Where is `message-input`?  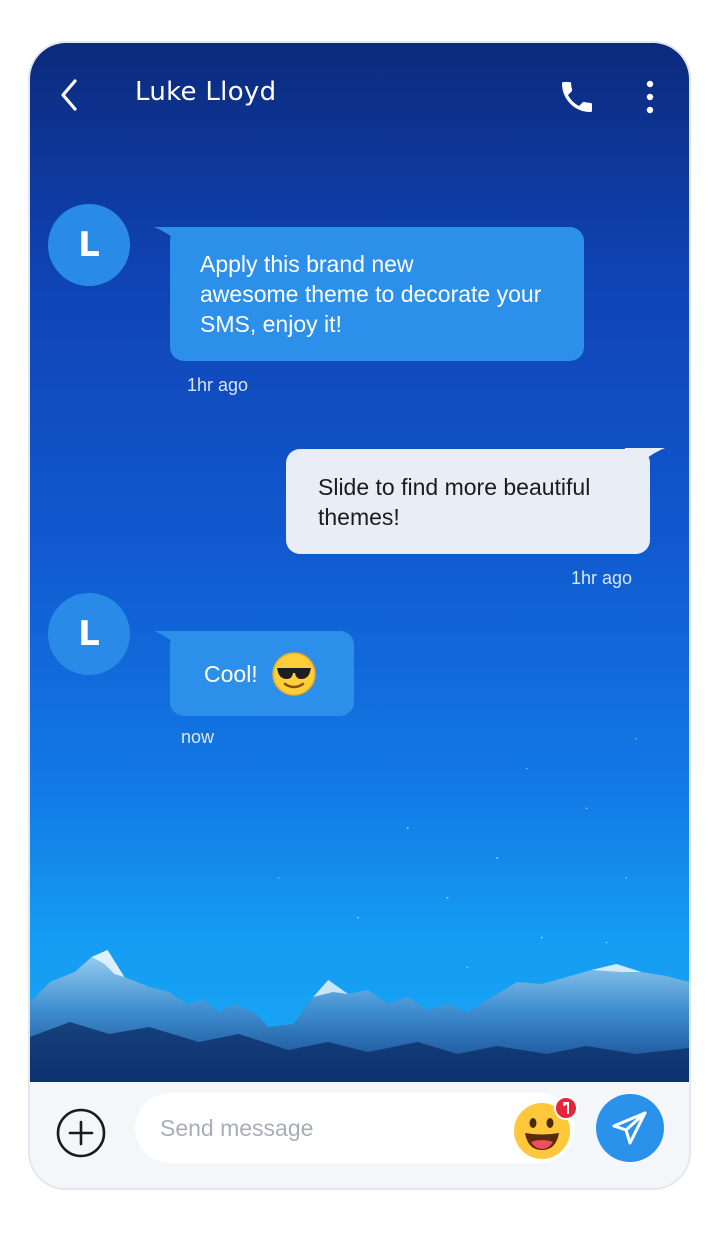 message-input is located at coordinates (355, 1128).